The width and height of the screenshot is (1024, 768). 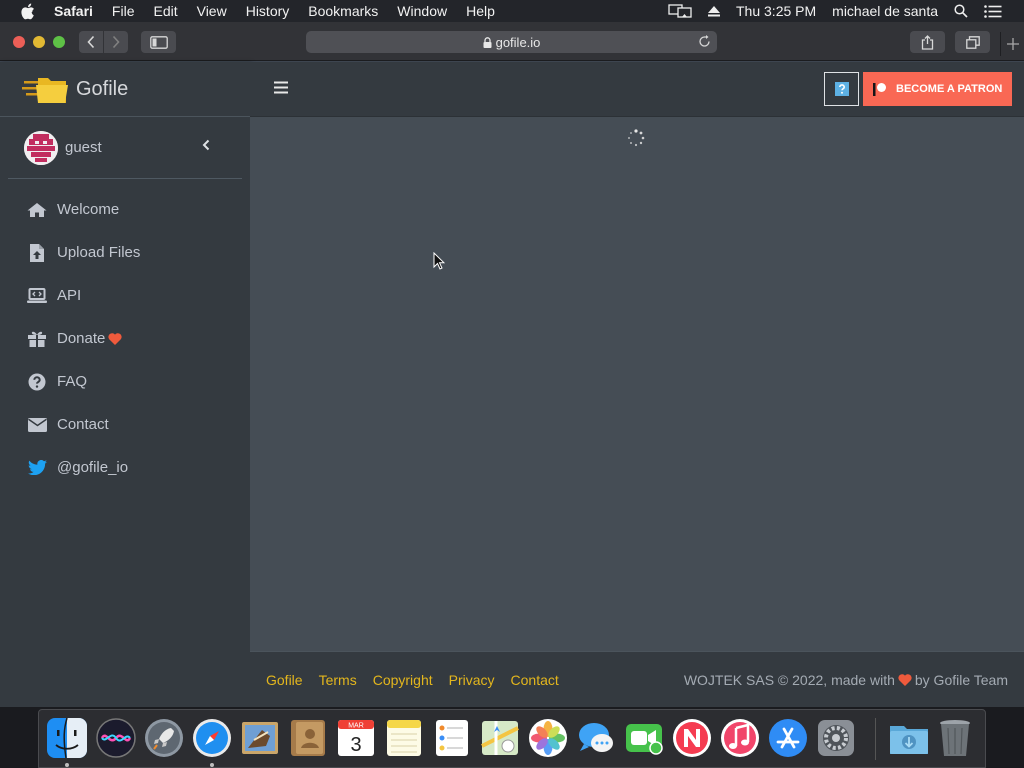 What do you see at coordinates (37, 425) in the screenshot?
I see `envelope-icon` at bounding box center [37, 425].